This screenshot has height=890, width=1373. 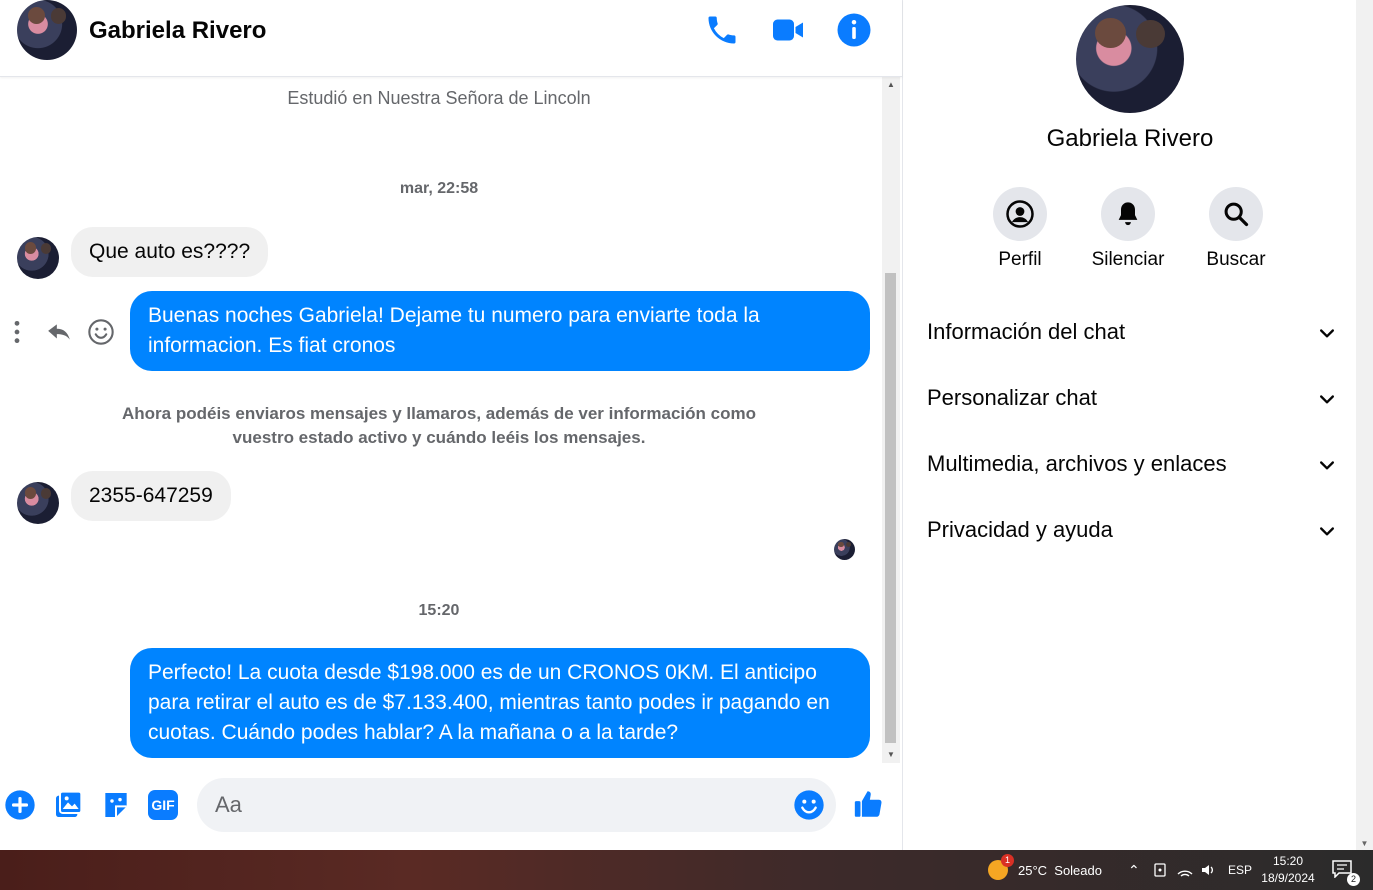 I want to click on search-button: Buscar, so click(x=1236, y=229).